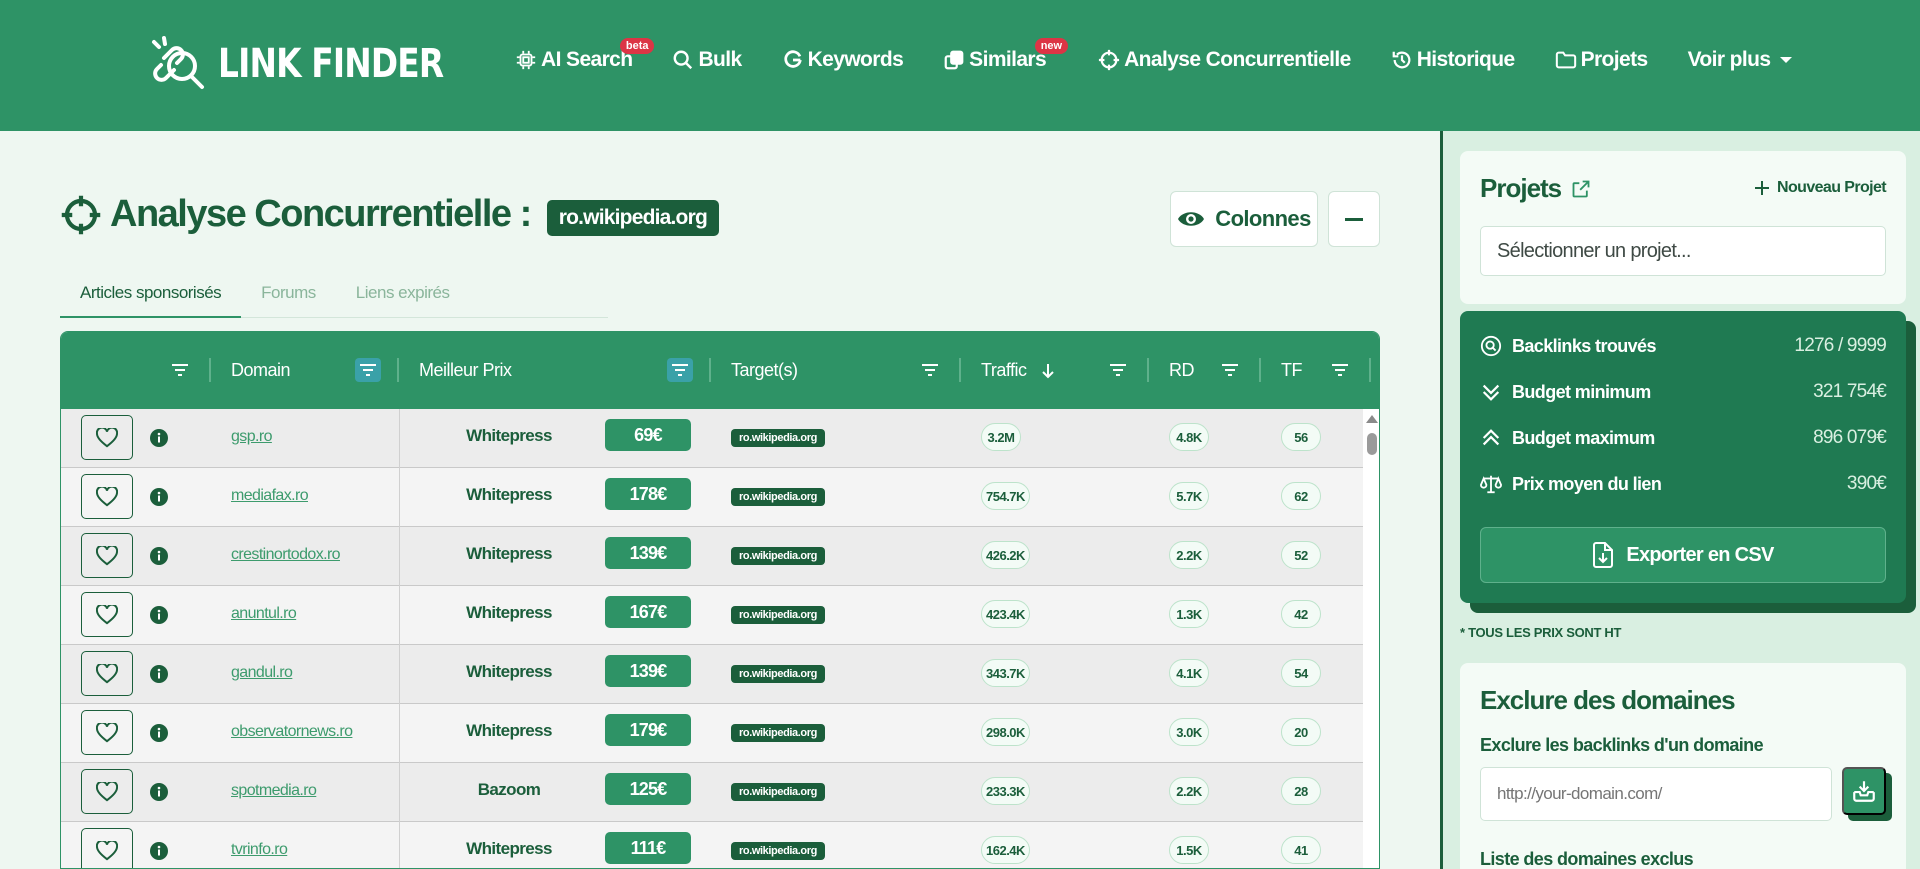  What do you see at coordinates (286, 555) in the screenshot?
I see `domain-link: crestinortodox.ro` at bounding box center [286, 555].